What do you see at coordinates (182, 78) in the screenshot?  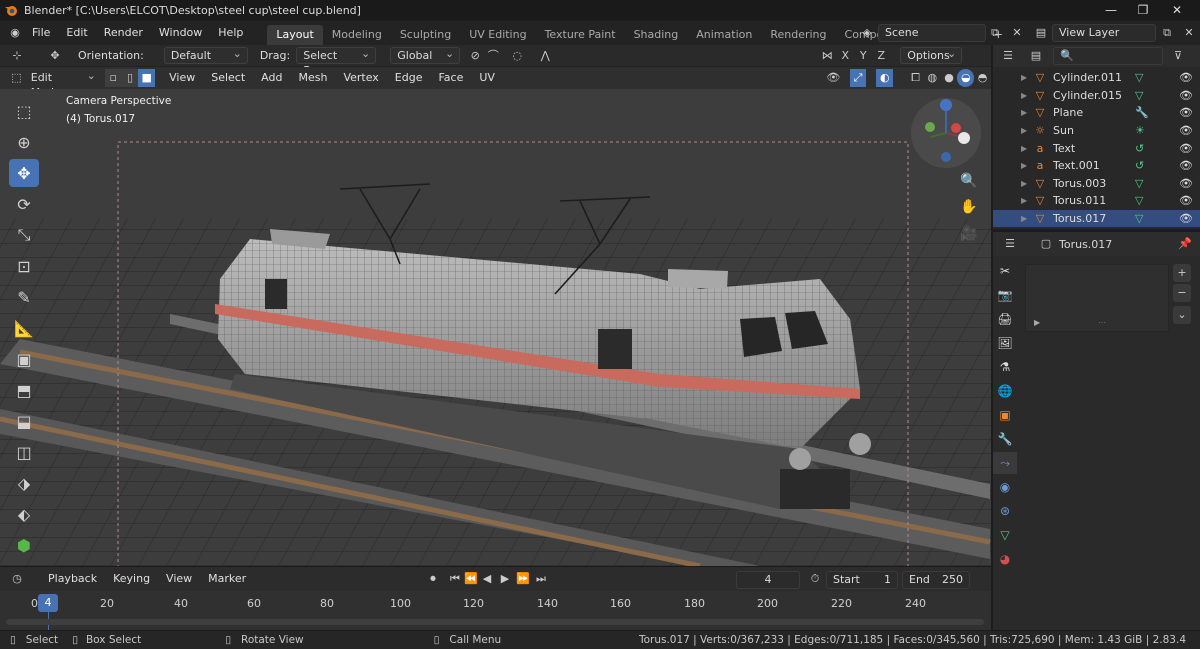 I see `menu-view: View` at bounding box center [182, 78].